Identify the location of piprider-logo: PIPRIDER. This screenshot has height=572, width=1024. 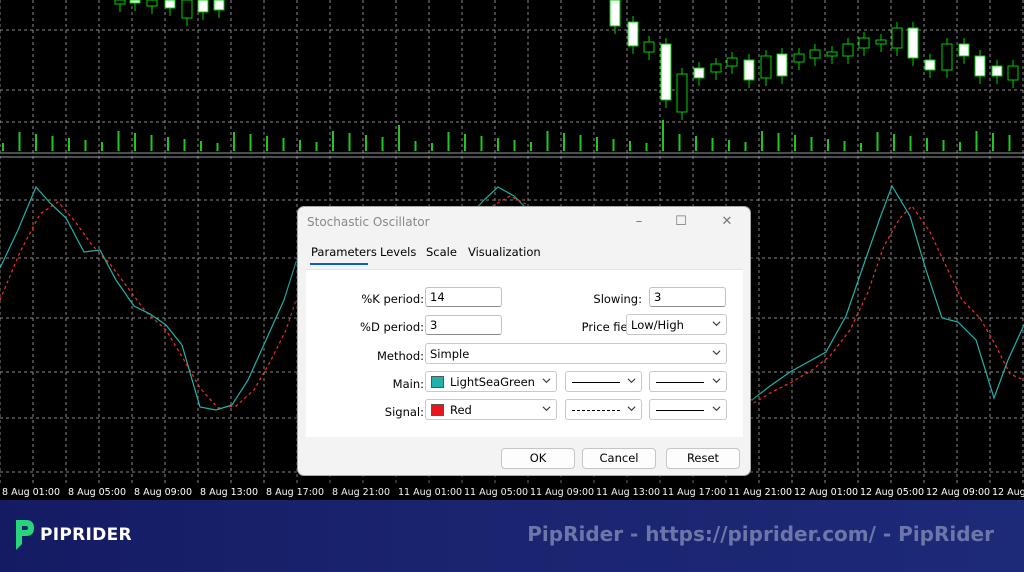
(72, 535).